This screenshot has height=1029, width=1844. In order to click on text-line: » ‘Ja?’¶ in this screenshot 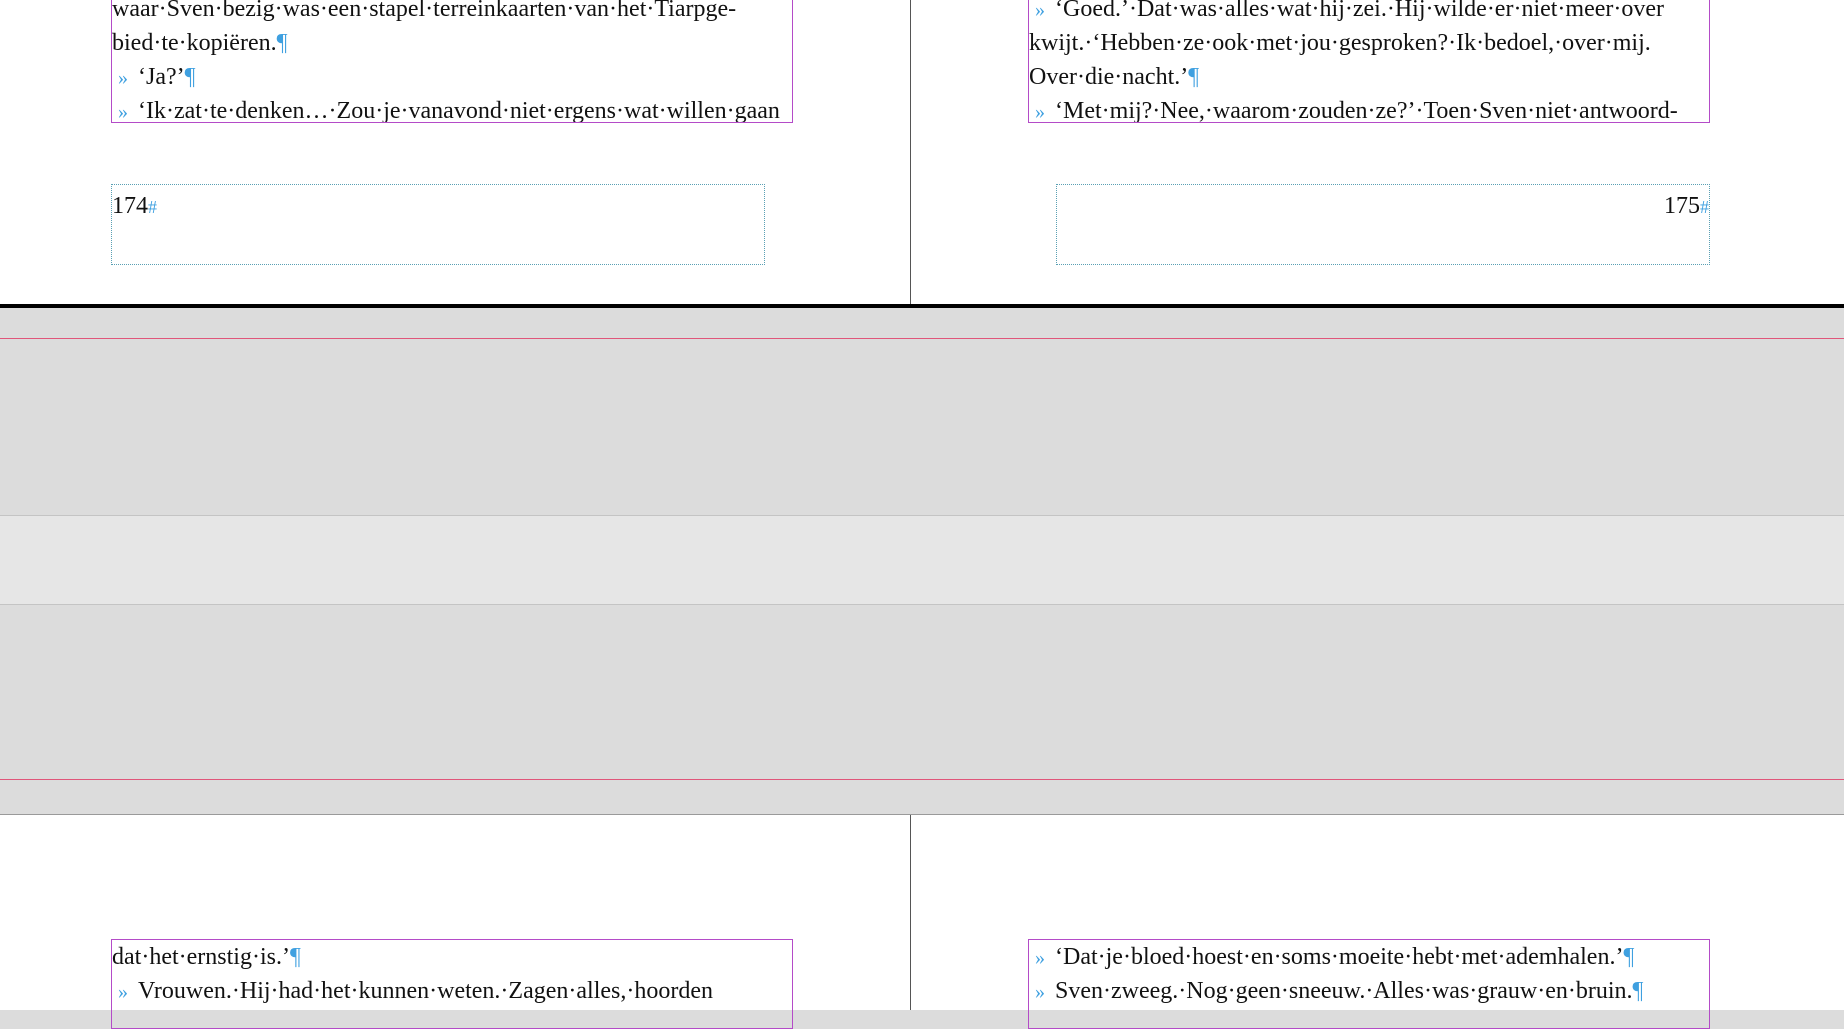, I will do `click(452, 77)`.